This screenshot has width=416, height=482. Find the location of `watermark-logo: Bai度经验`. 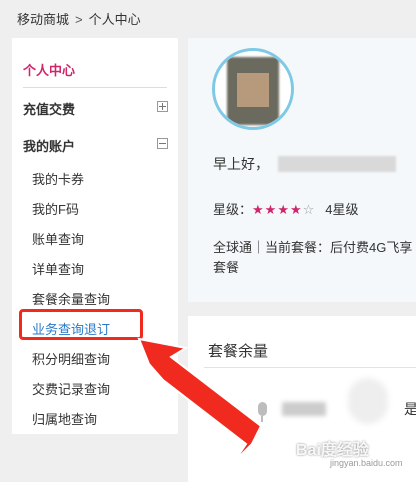

watermark-logo: Bai度经验 is located at coordinates (332, 450).